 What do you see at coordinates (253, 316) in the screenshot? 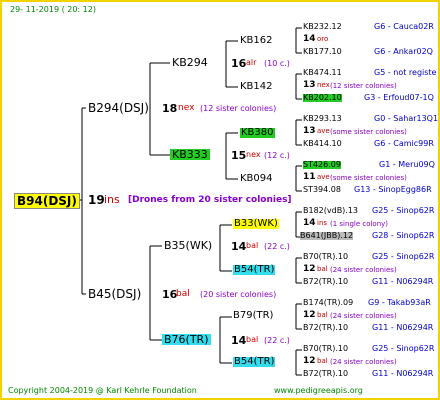
I see `gen3-name-7: B79(TR)` at bounding box center [253, 316].